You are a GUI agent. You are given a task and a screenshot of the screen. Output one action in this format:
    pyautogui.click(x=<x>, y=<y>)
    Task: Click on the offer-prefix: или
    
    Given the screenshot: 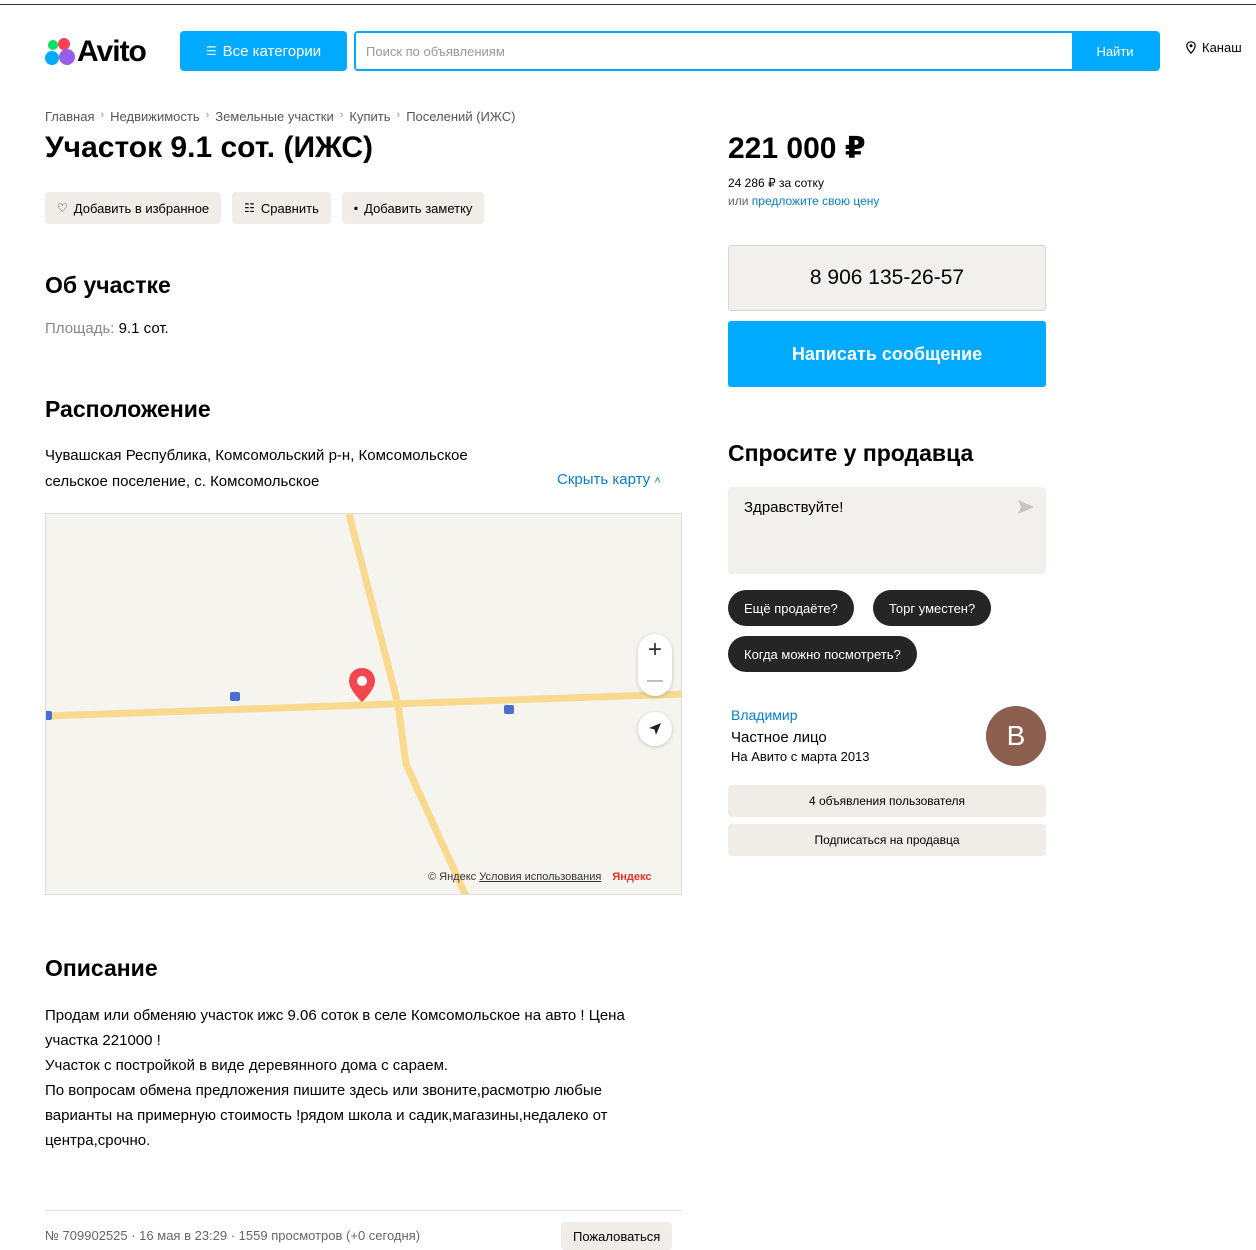 What is the action you would take?
    pyautogui.click(x=738, y=201)
    